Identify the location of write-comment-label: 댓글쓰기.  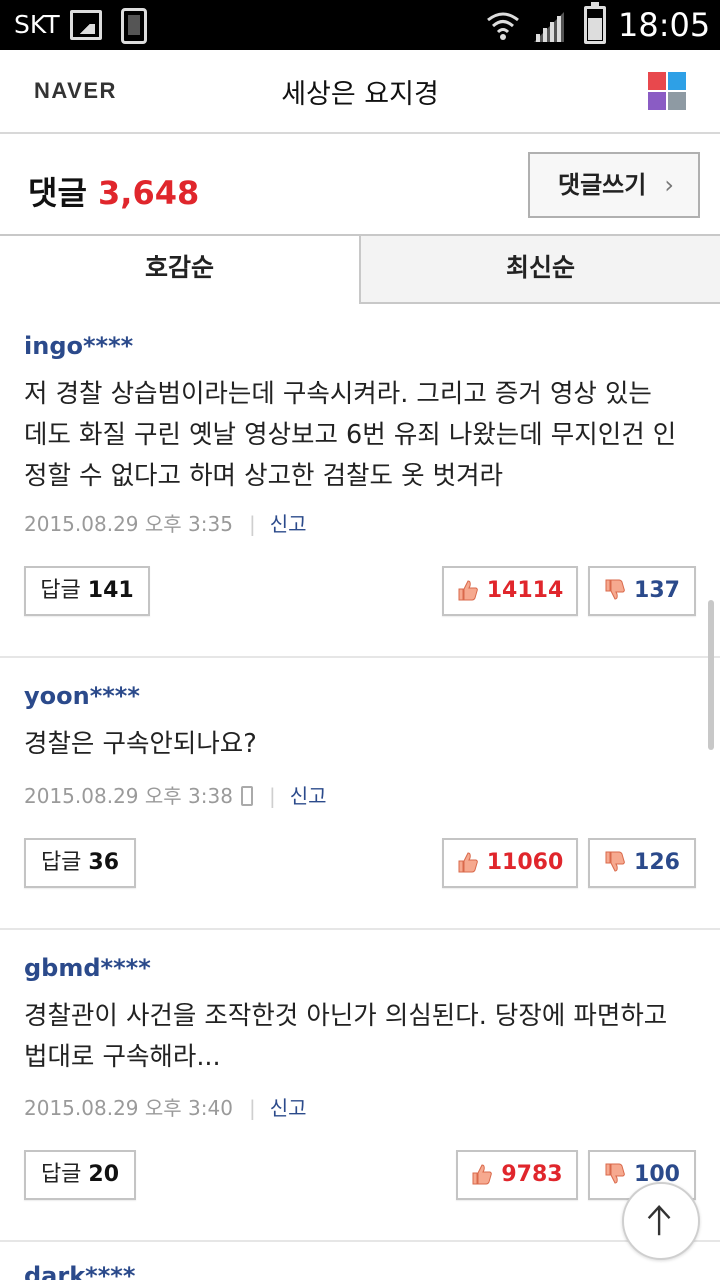
(602, 185).